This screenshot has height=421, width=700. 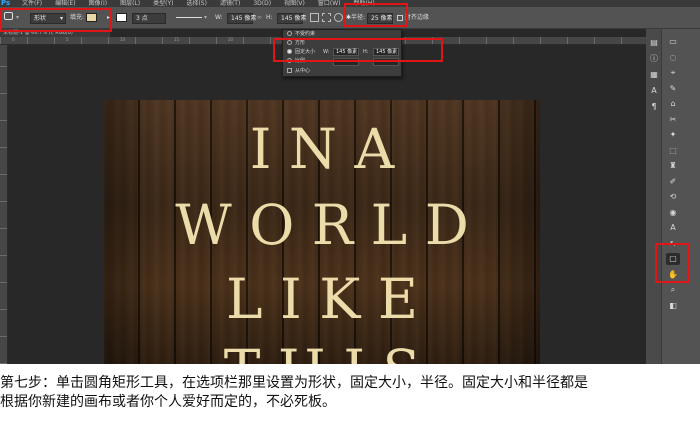 I want to click on hand-tool-icon: ✋, so click(x=673, y=275).